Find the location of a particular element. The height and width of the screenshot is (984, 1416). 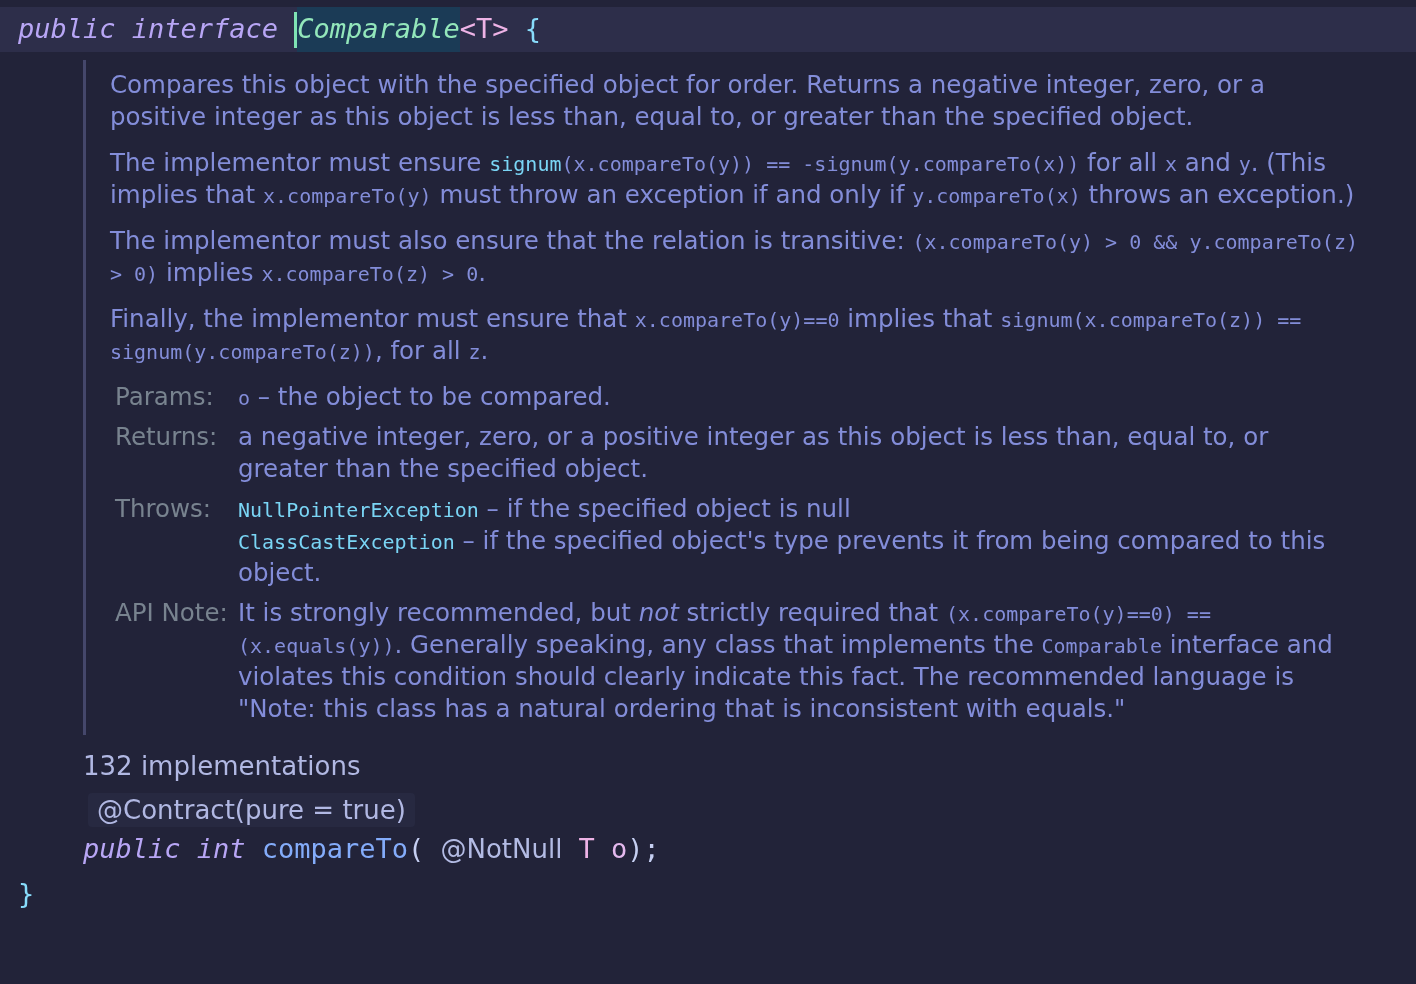

doc-link: signum is located at coordinates (525, 164).